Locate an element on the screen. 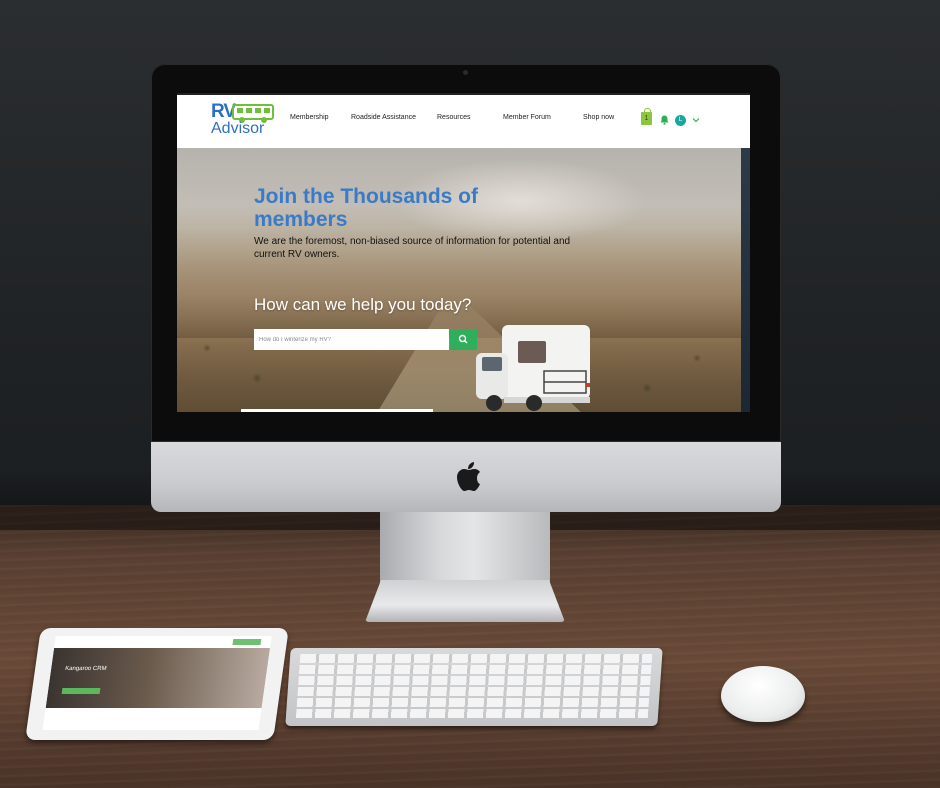  ipad-hero-text: Kangaroo CRM is located at coordinates (85, 669).